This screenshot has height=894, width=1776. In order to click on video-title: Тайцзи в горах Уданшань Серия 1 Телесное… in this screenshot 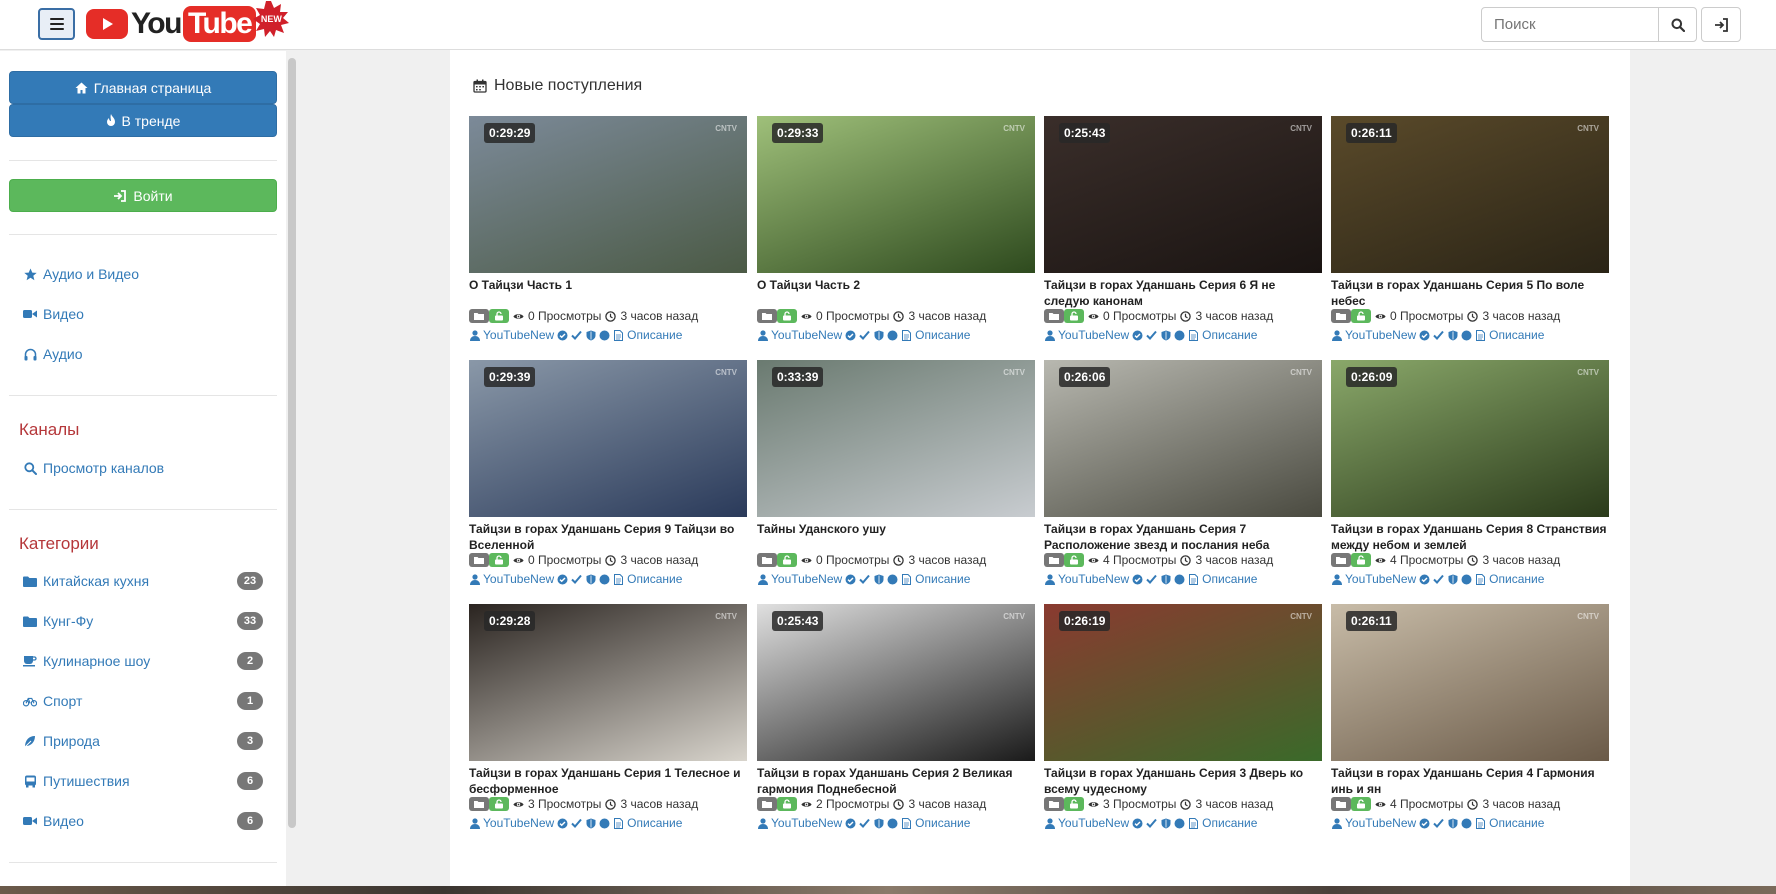, I will do `click(608, 781)`.